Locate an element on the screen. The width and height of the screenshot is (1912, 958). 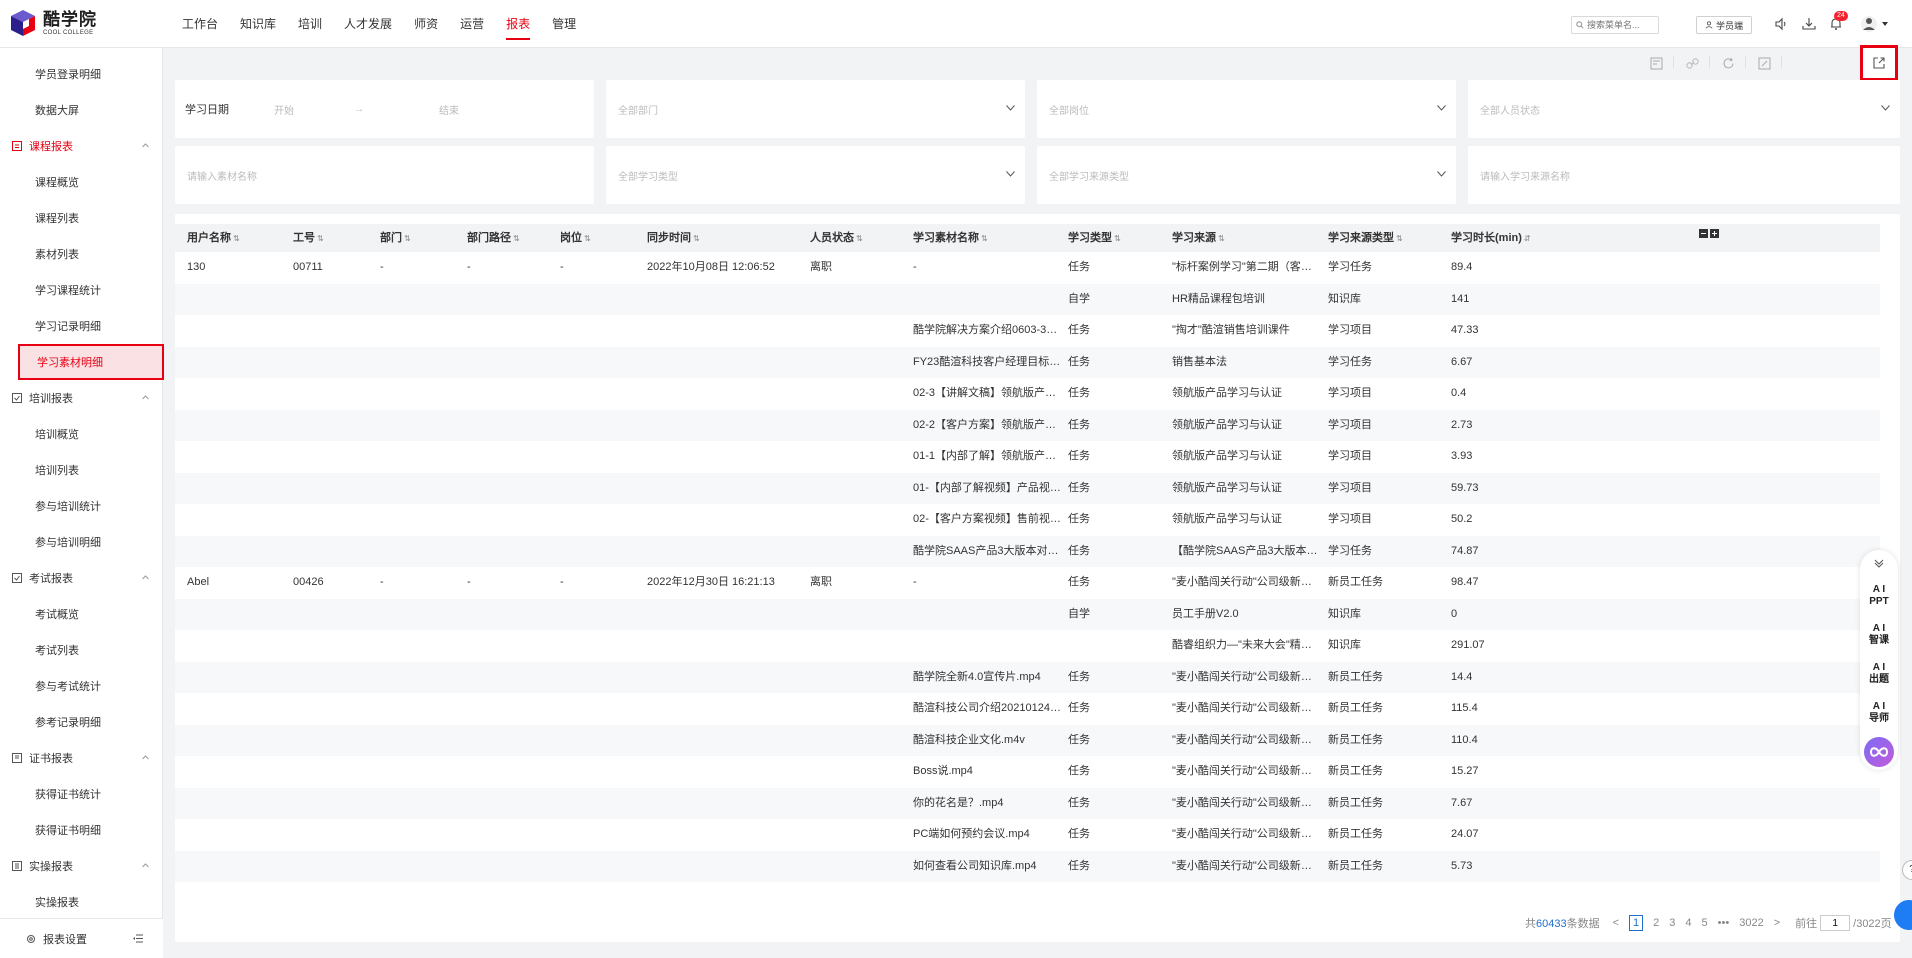
col-position-header: 岗位 ⇅ is located at coordinates (575, 238).